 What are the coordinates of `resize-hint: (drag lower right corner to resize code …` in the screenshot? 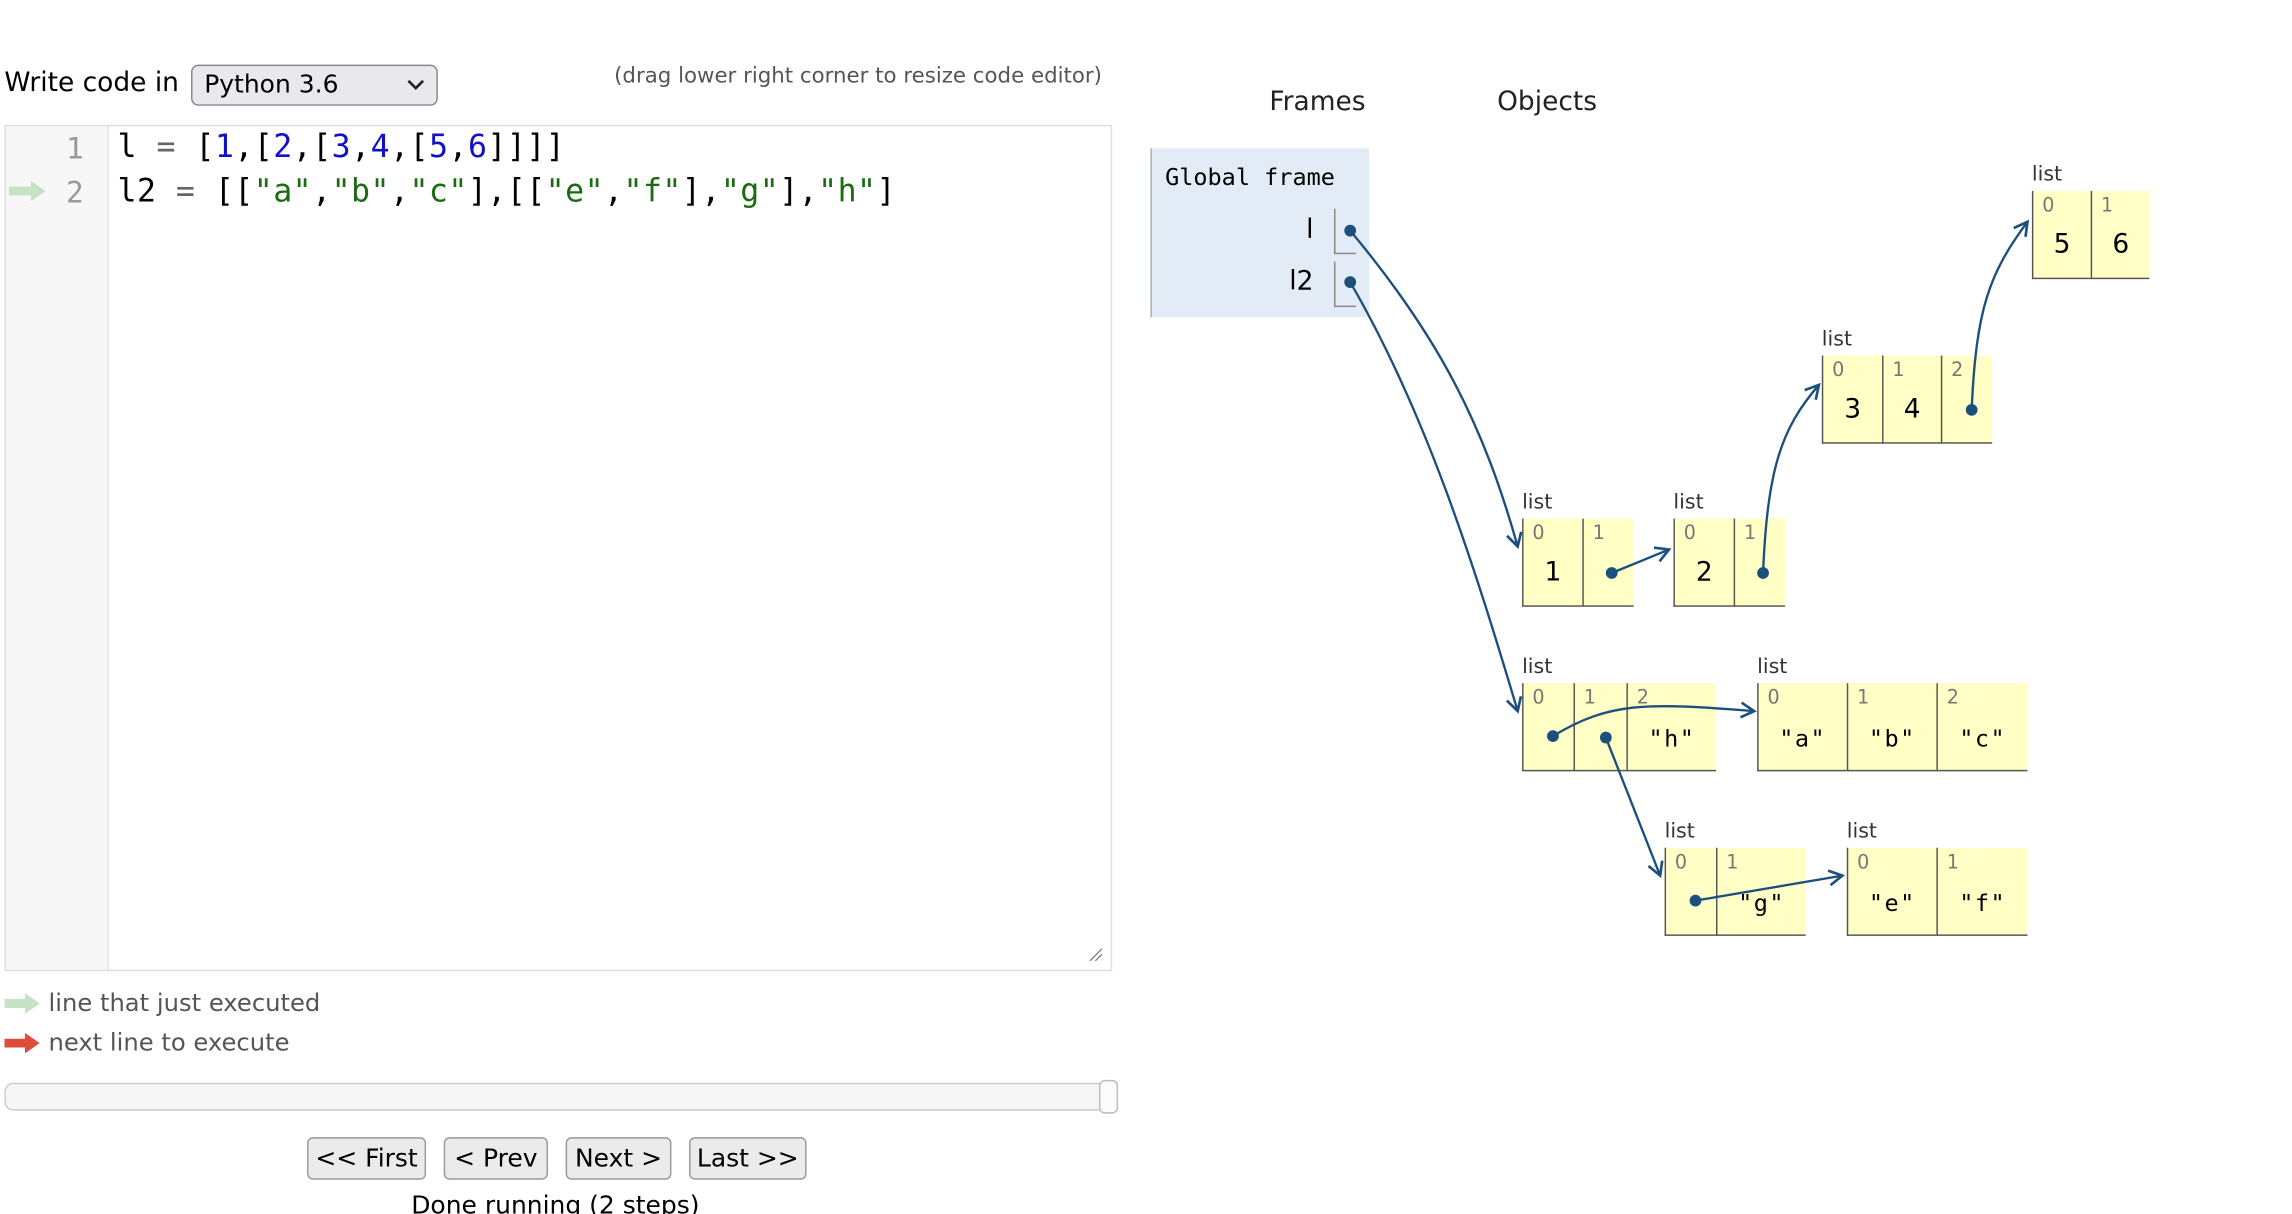 It's located at (858, 76).